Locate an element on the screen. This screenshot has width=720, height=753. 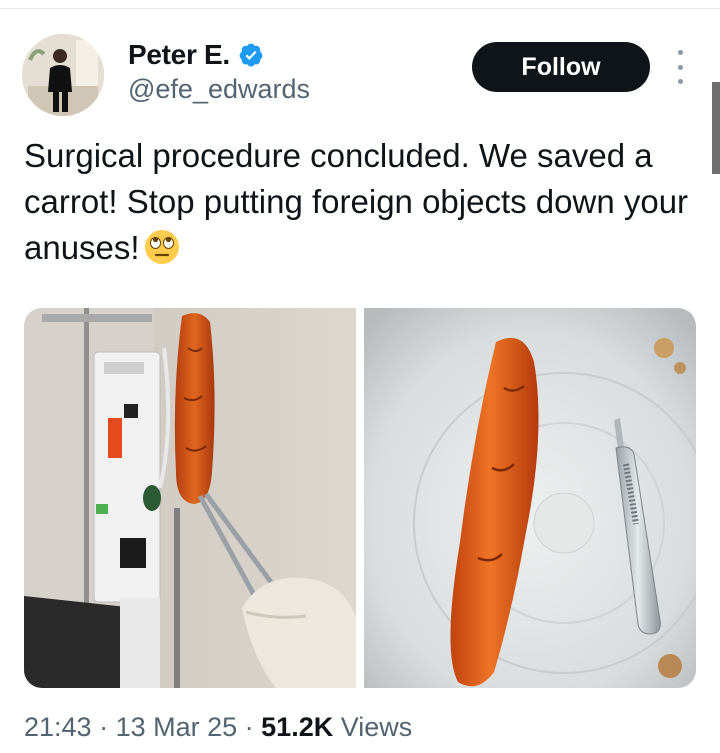
face-with-rolling-eyes-icon is located at coordinates (161, 247).